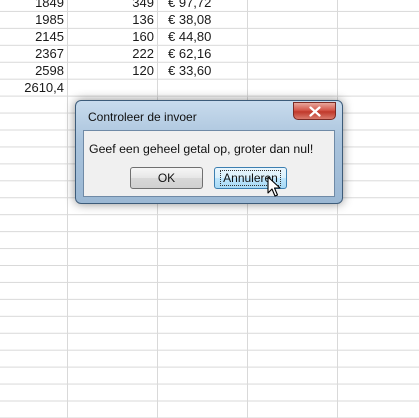  What do you see at coordinates (33, 5) in the screenshot?
I see `cell: 1849` at bounding box center [33, 5].